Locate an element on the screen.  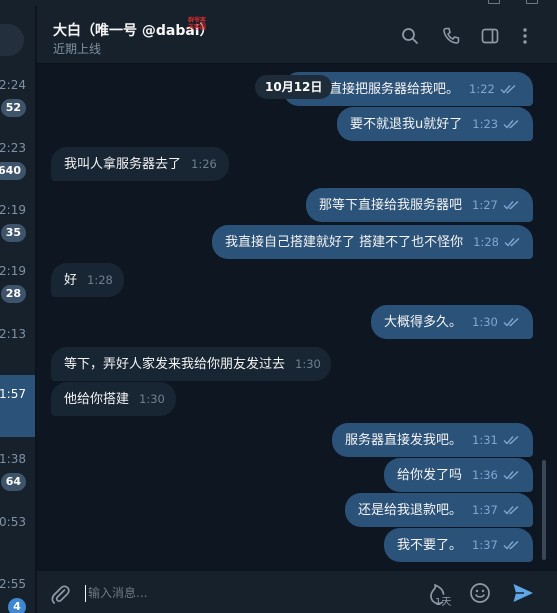
phone-icon is located at coordinates (451, 36).